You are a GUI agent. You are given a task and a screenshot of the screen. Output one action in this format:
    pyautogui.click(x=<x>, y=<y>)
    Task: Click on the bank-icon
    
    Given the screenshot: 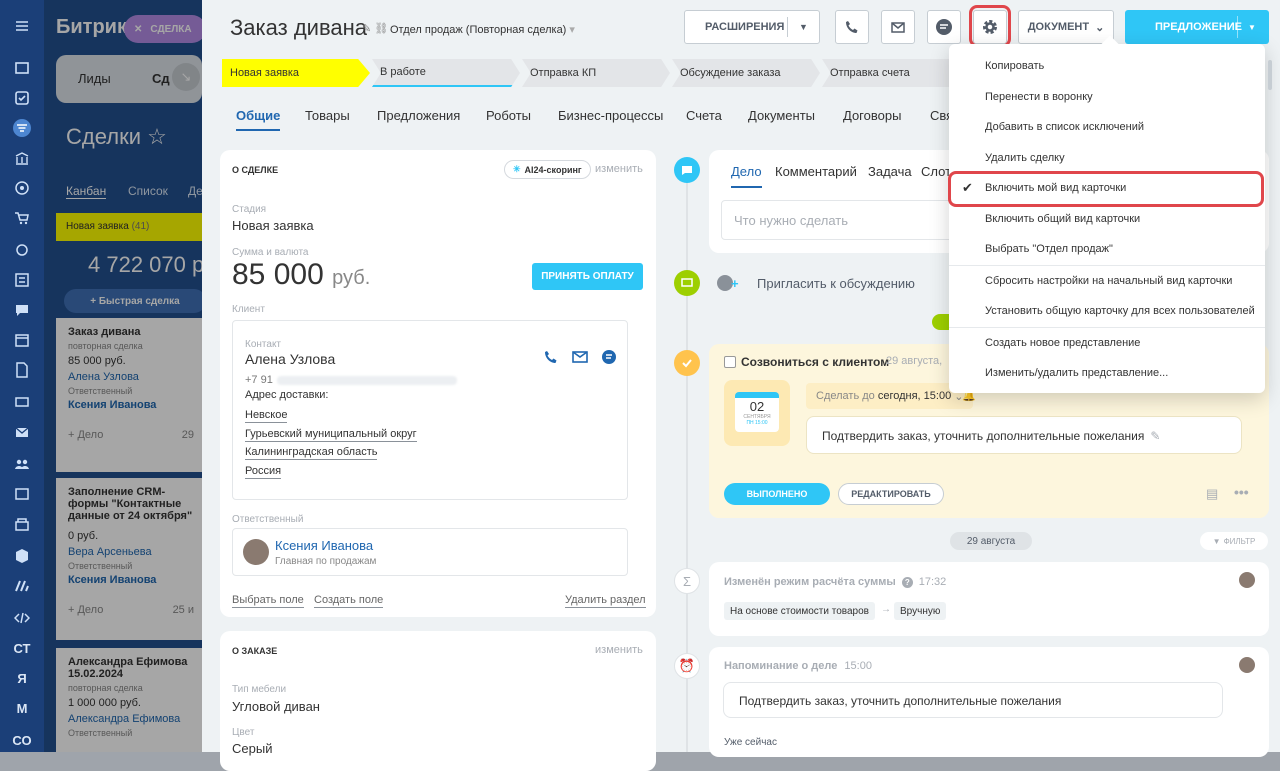 What is the action you would take?
    pyautogui.click(x=22, y=158)
    